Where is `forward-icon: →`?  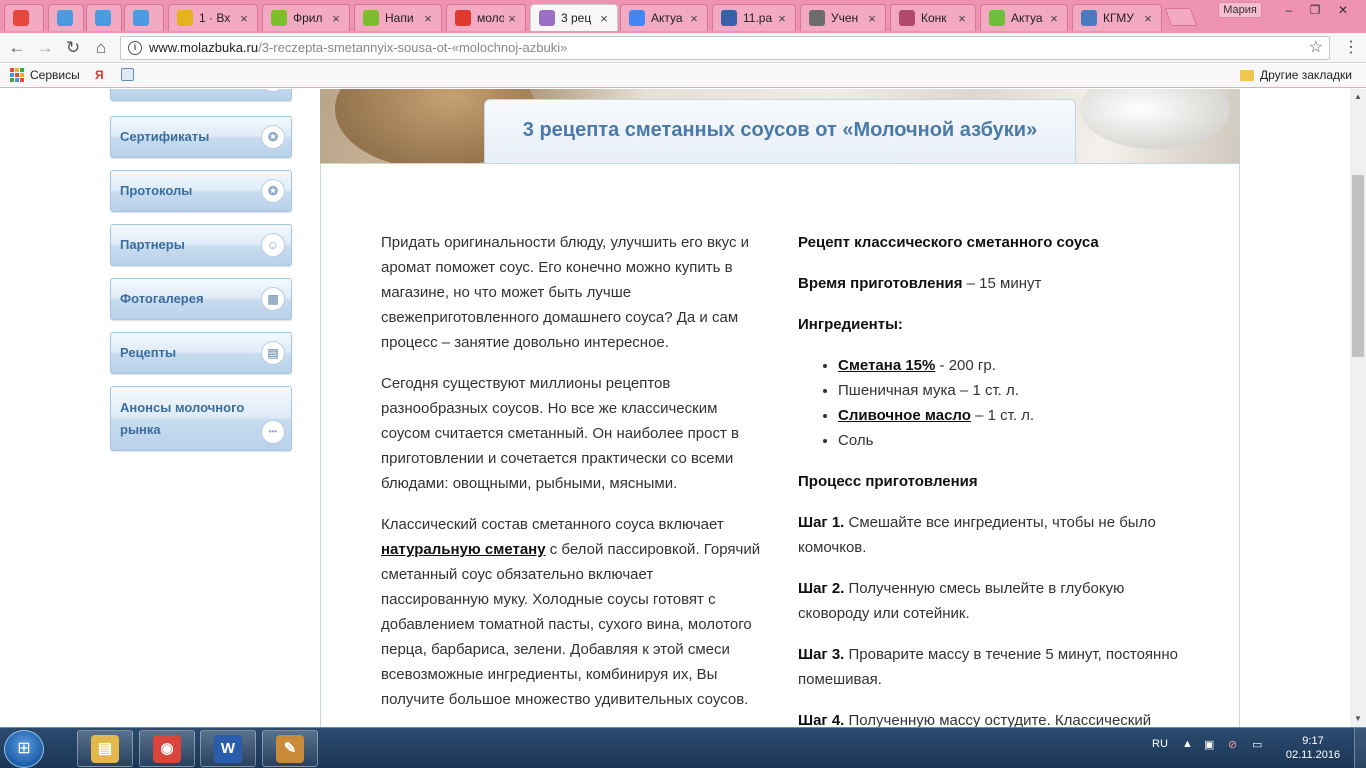
forward-icon: → is located at coordinates (45, 48).